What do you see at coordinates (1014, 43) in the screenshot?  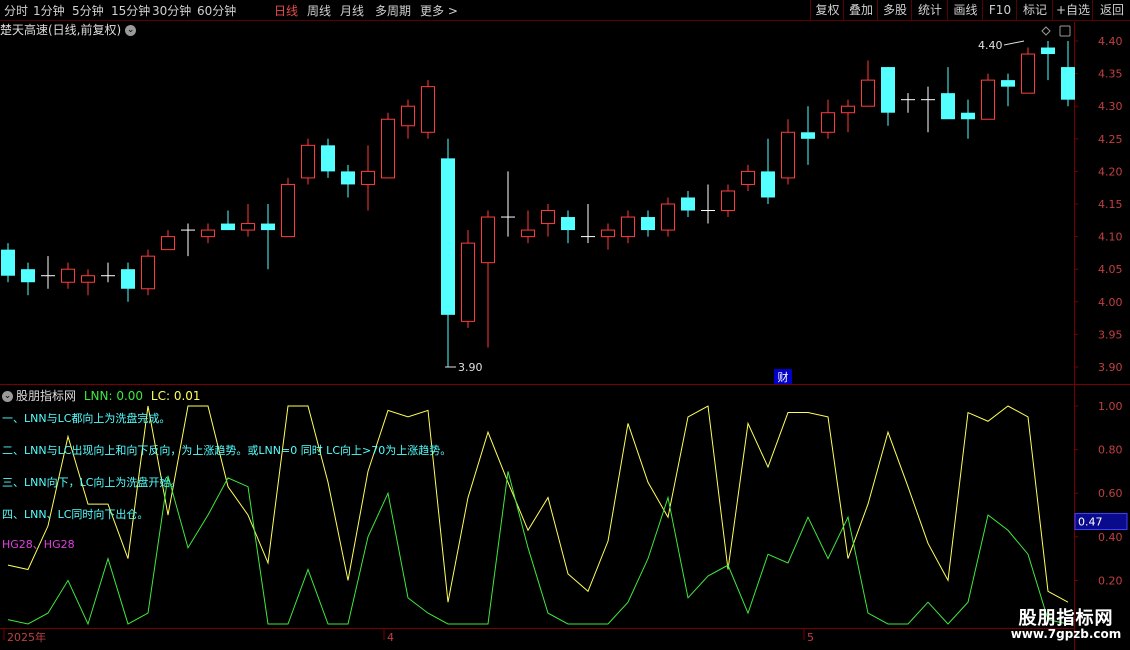 I see `high-price-arrow` at bounding box center [1014, 43].